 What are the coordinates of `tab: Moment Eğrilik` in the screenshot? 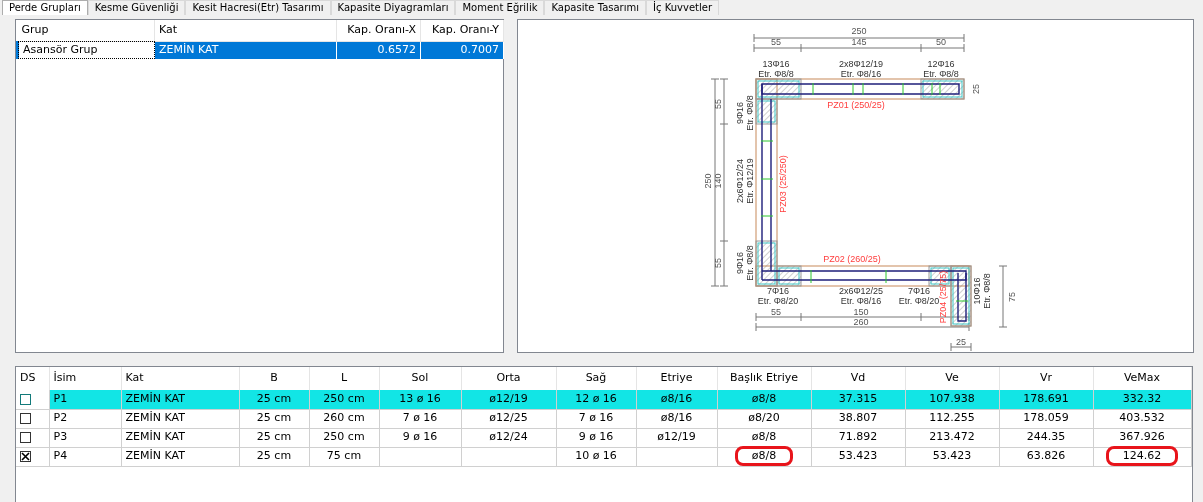 It's located at (500, 7).